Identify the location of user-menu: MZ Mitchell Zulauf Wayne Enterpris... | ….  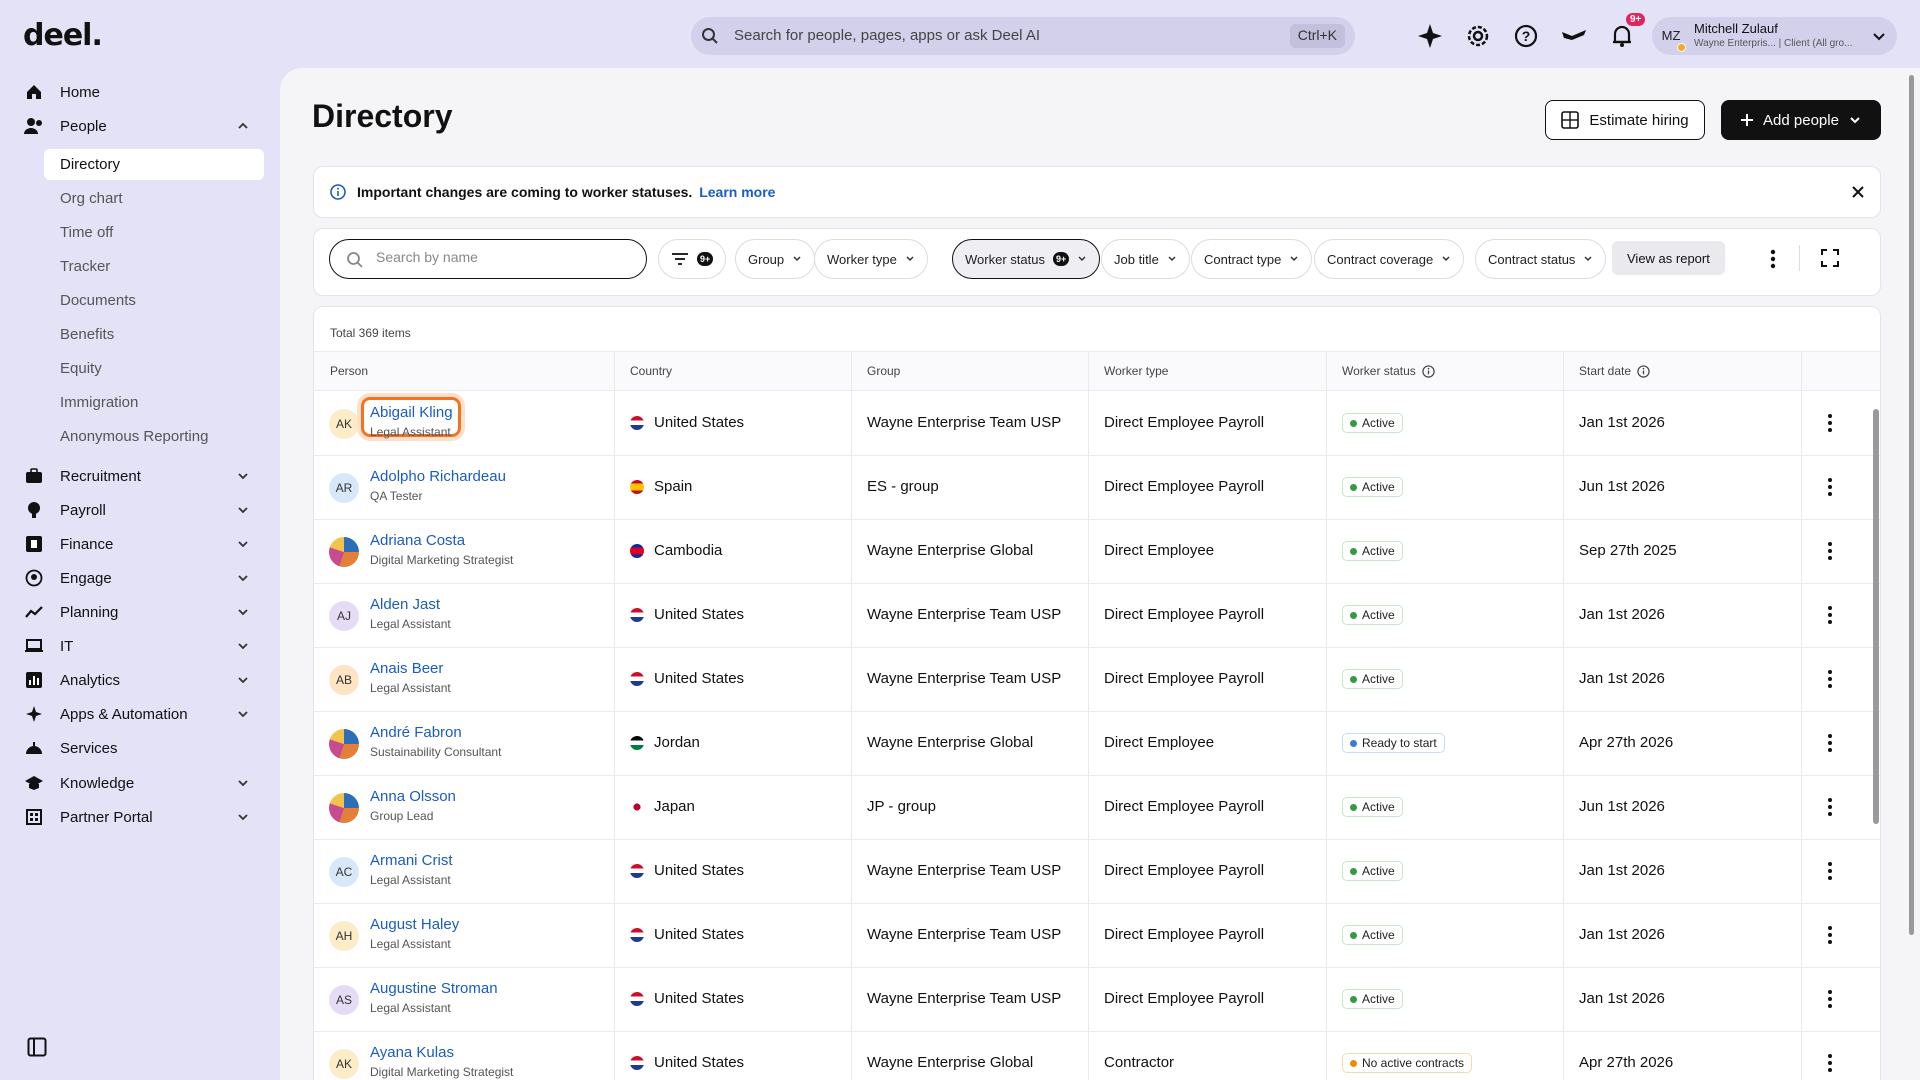
(1774, 36).